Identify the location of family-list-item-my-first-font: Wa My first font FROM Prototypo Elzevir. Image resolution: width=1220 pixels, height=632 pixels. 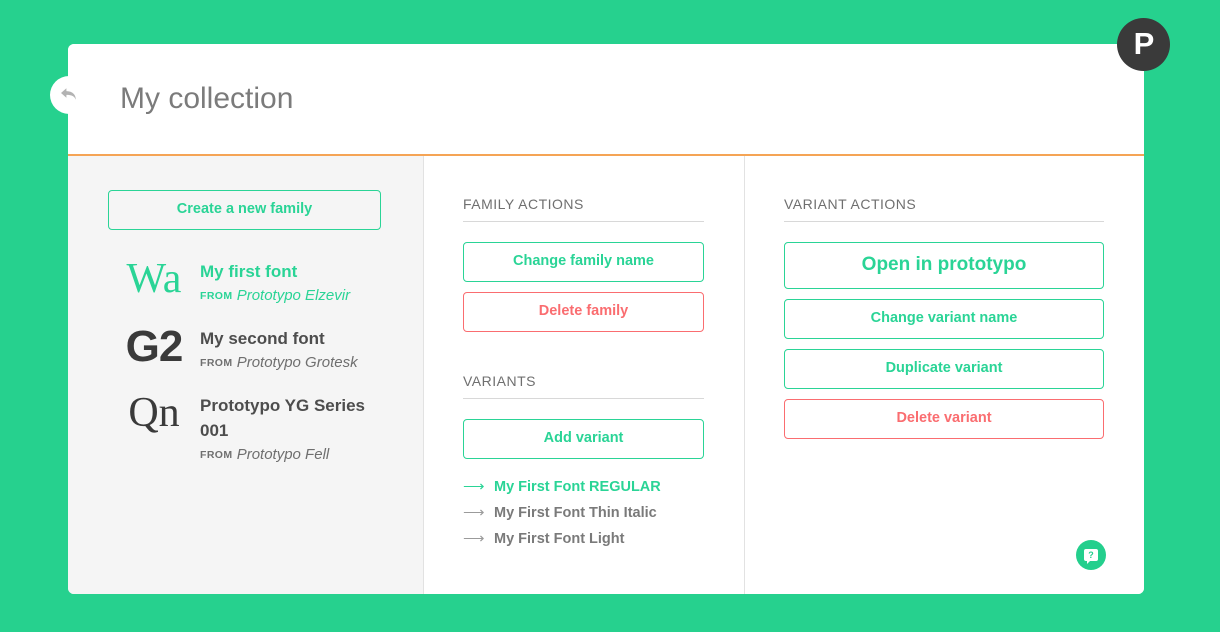
(244, 281).